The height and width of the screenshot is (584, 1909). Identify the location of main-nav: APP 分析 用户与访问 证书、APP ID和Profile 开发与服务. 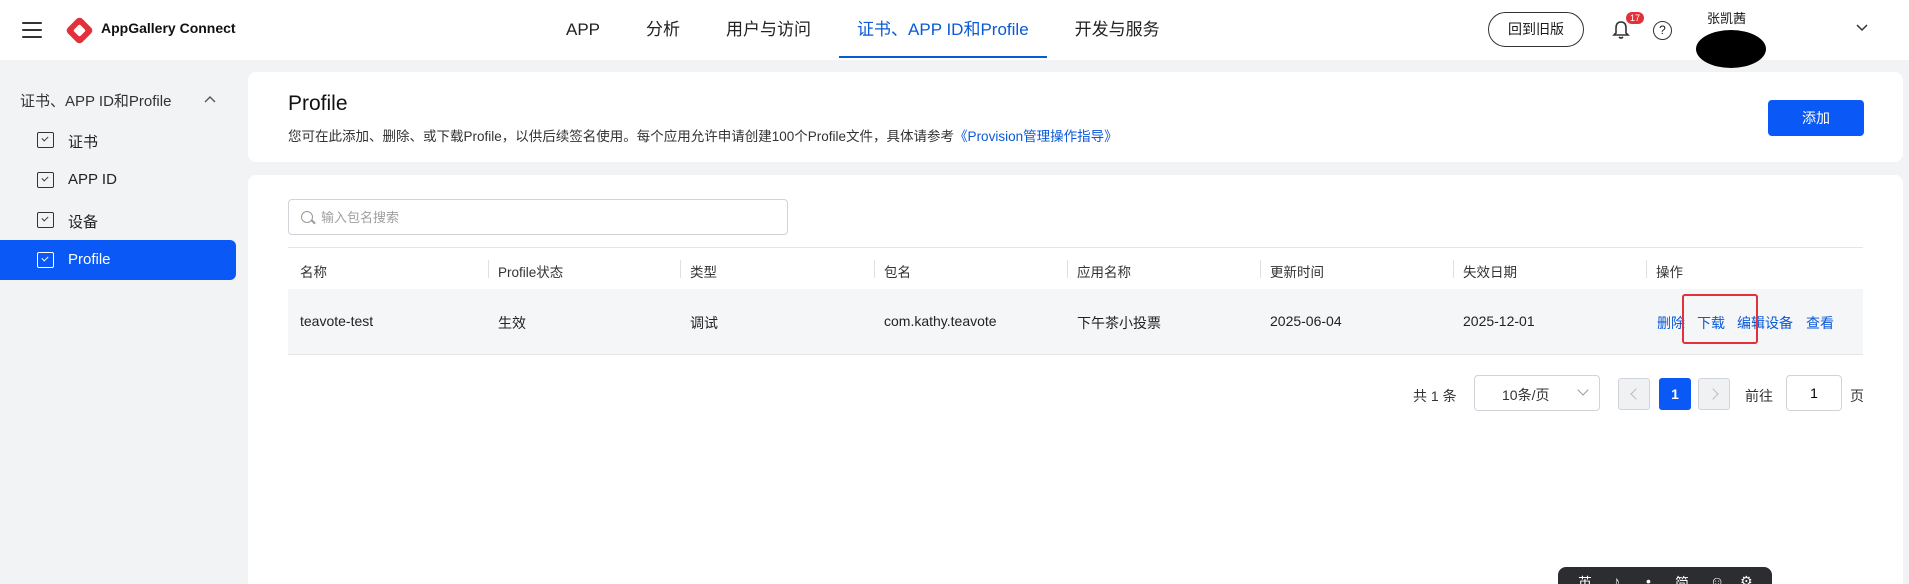
(868, 30).